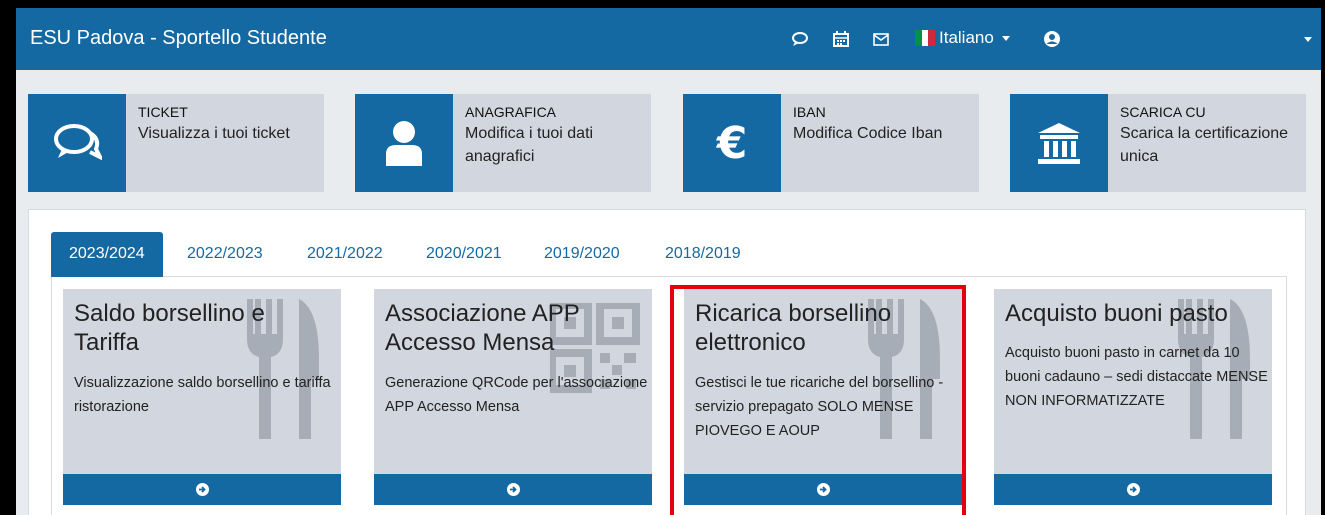 The height and width of the screenshot is (515, 1325). What do you see at coordinates (482, 328) in the screenshot?
I see `card-title: Associazione APP Accesso Mensa` at bounding box center [482, 328].